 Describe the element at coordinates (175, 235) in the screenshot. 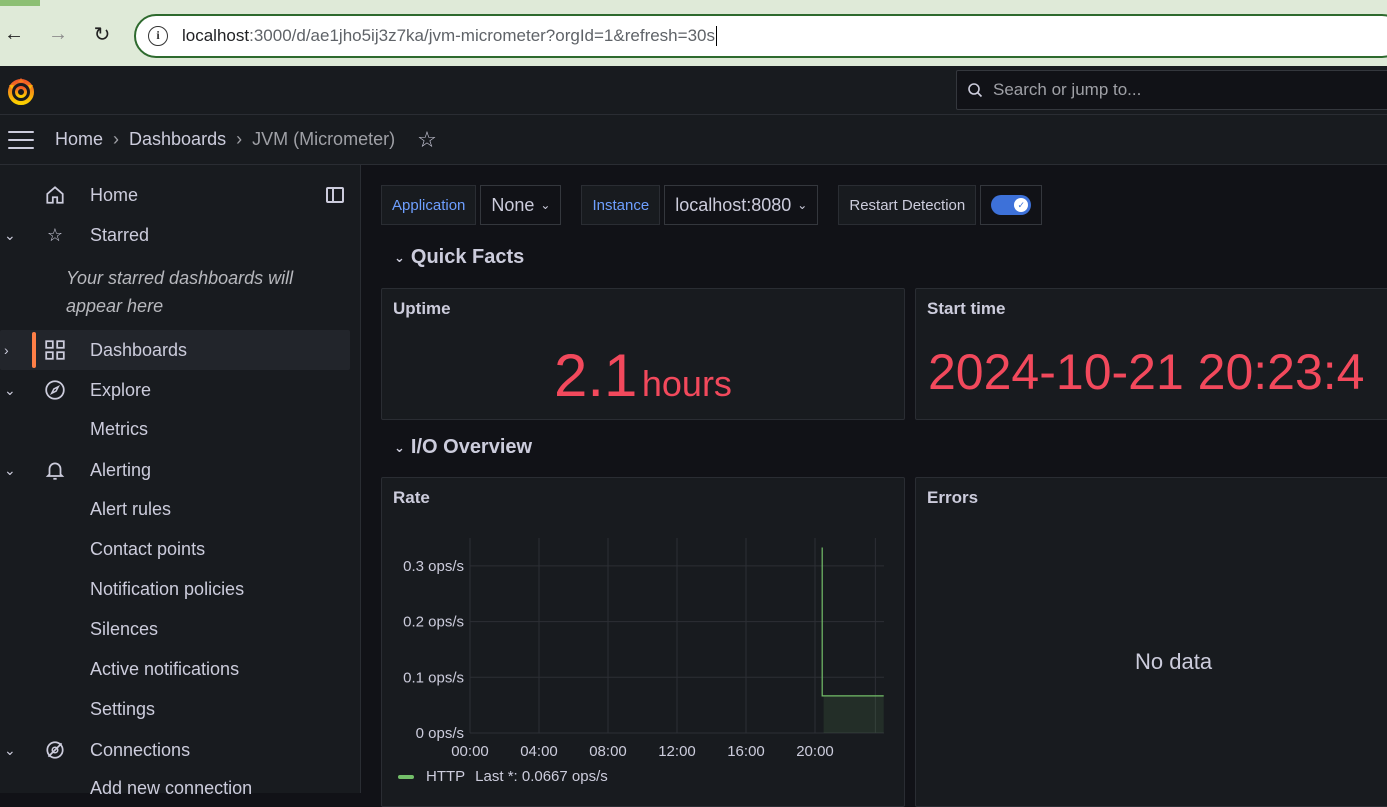

I see `sidebar-item-starred: ⌄ ☆ Starred` at that location.